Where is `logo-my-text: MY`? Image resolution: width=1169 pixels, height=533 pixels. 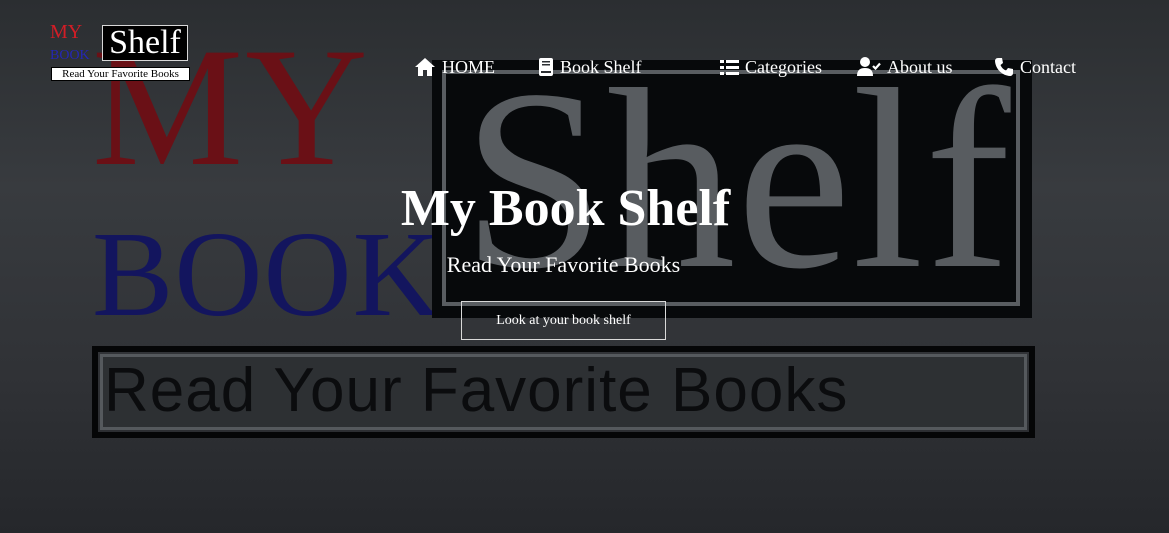 logo-my-text: MY is located at coordinates (66, 32).